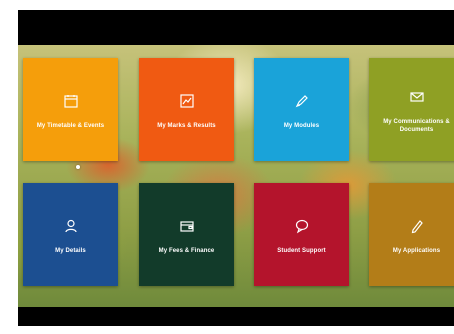 The image size is (454, 334). I want to click on tile-details: My Details, so click(70, 234).